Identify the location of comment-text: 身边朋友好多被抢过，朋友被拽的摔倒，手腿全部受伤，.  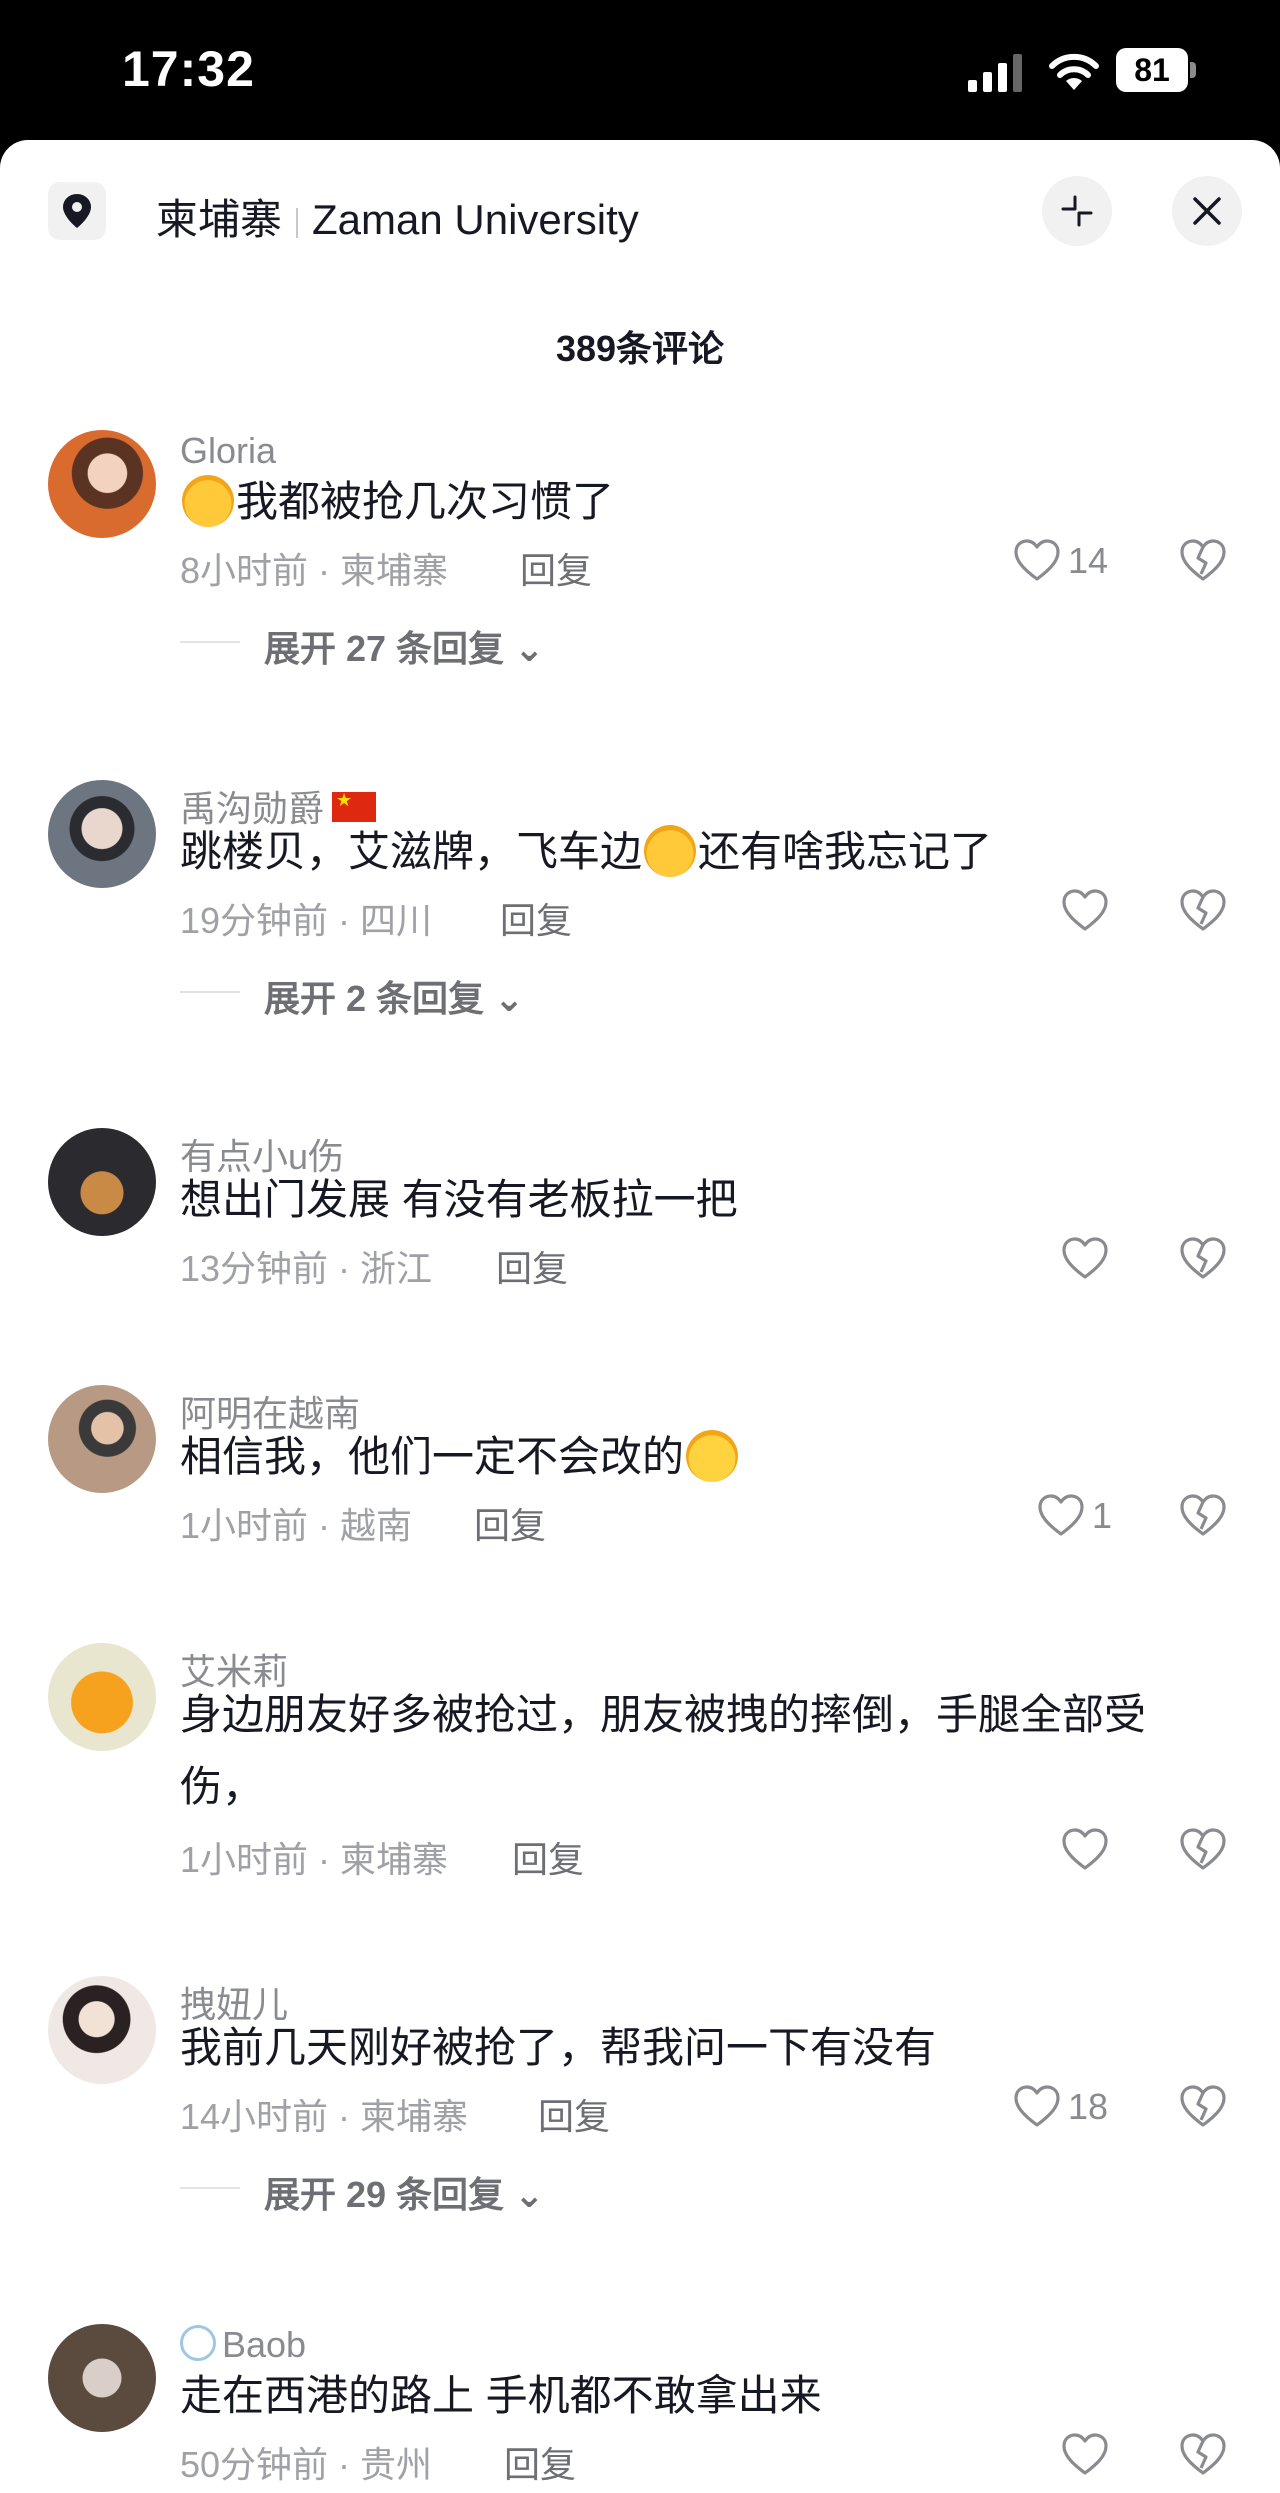
(663, 1750).